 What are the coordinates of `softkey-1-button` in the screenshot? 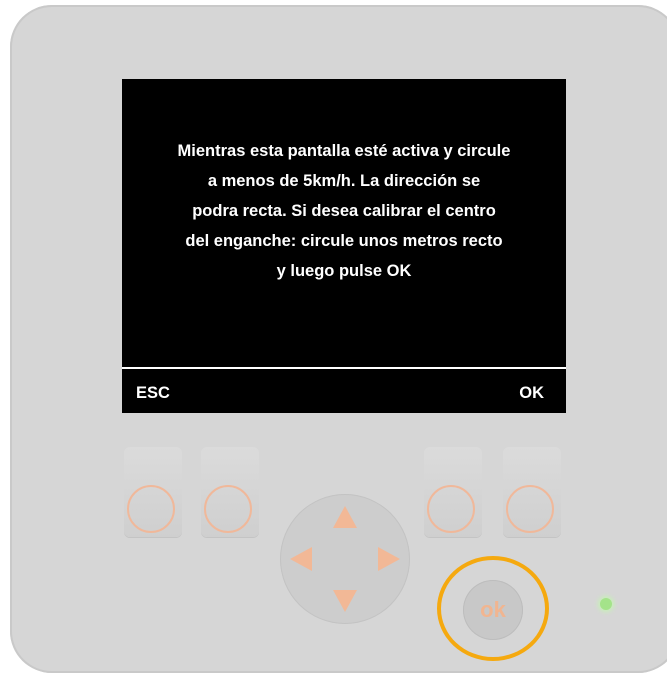 It's located at (153, 492).